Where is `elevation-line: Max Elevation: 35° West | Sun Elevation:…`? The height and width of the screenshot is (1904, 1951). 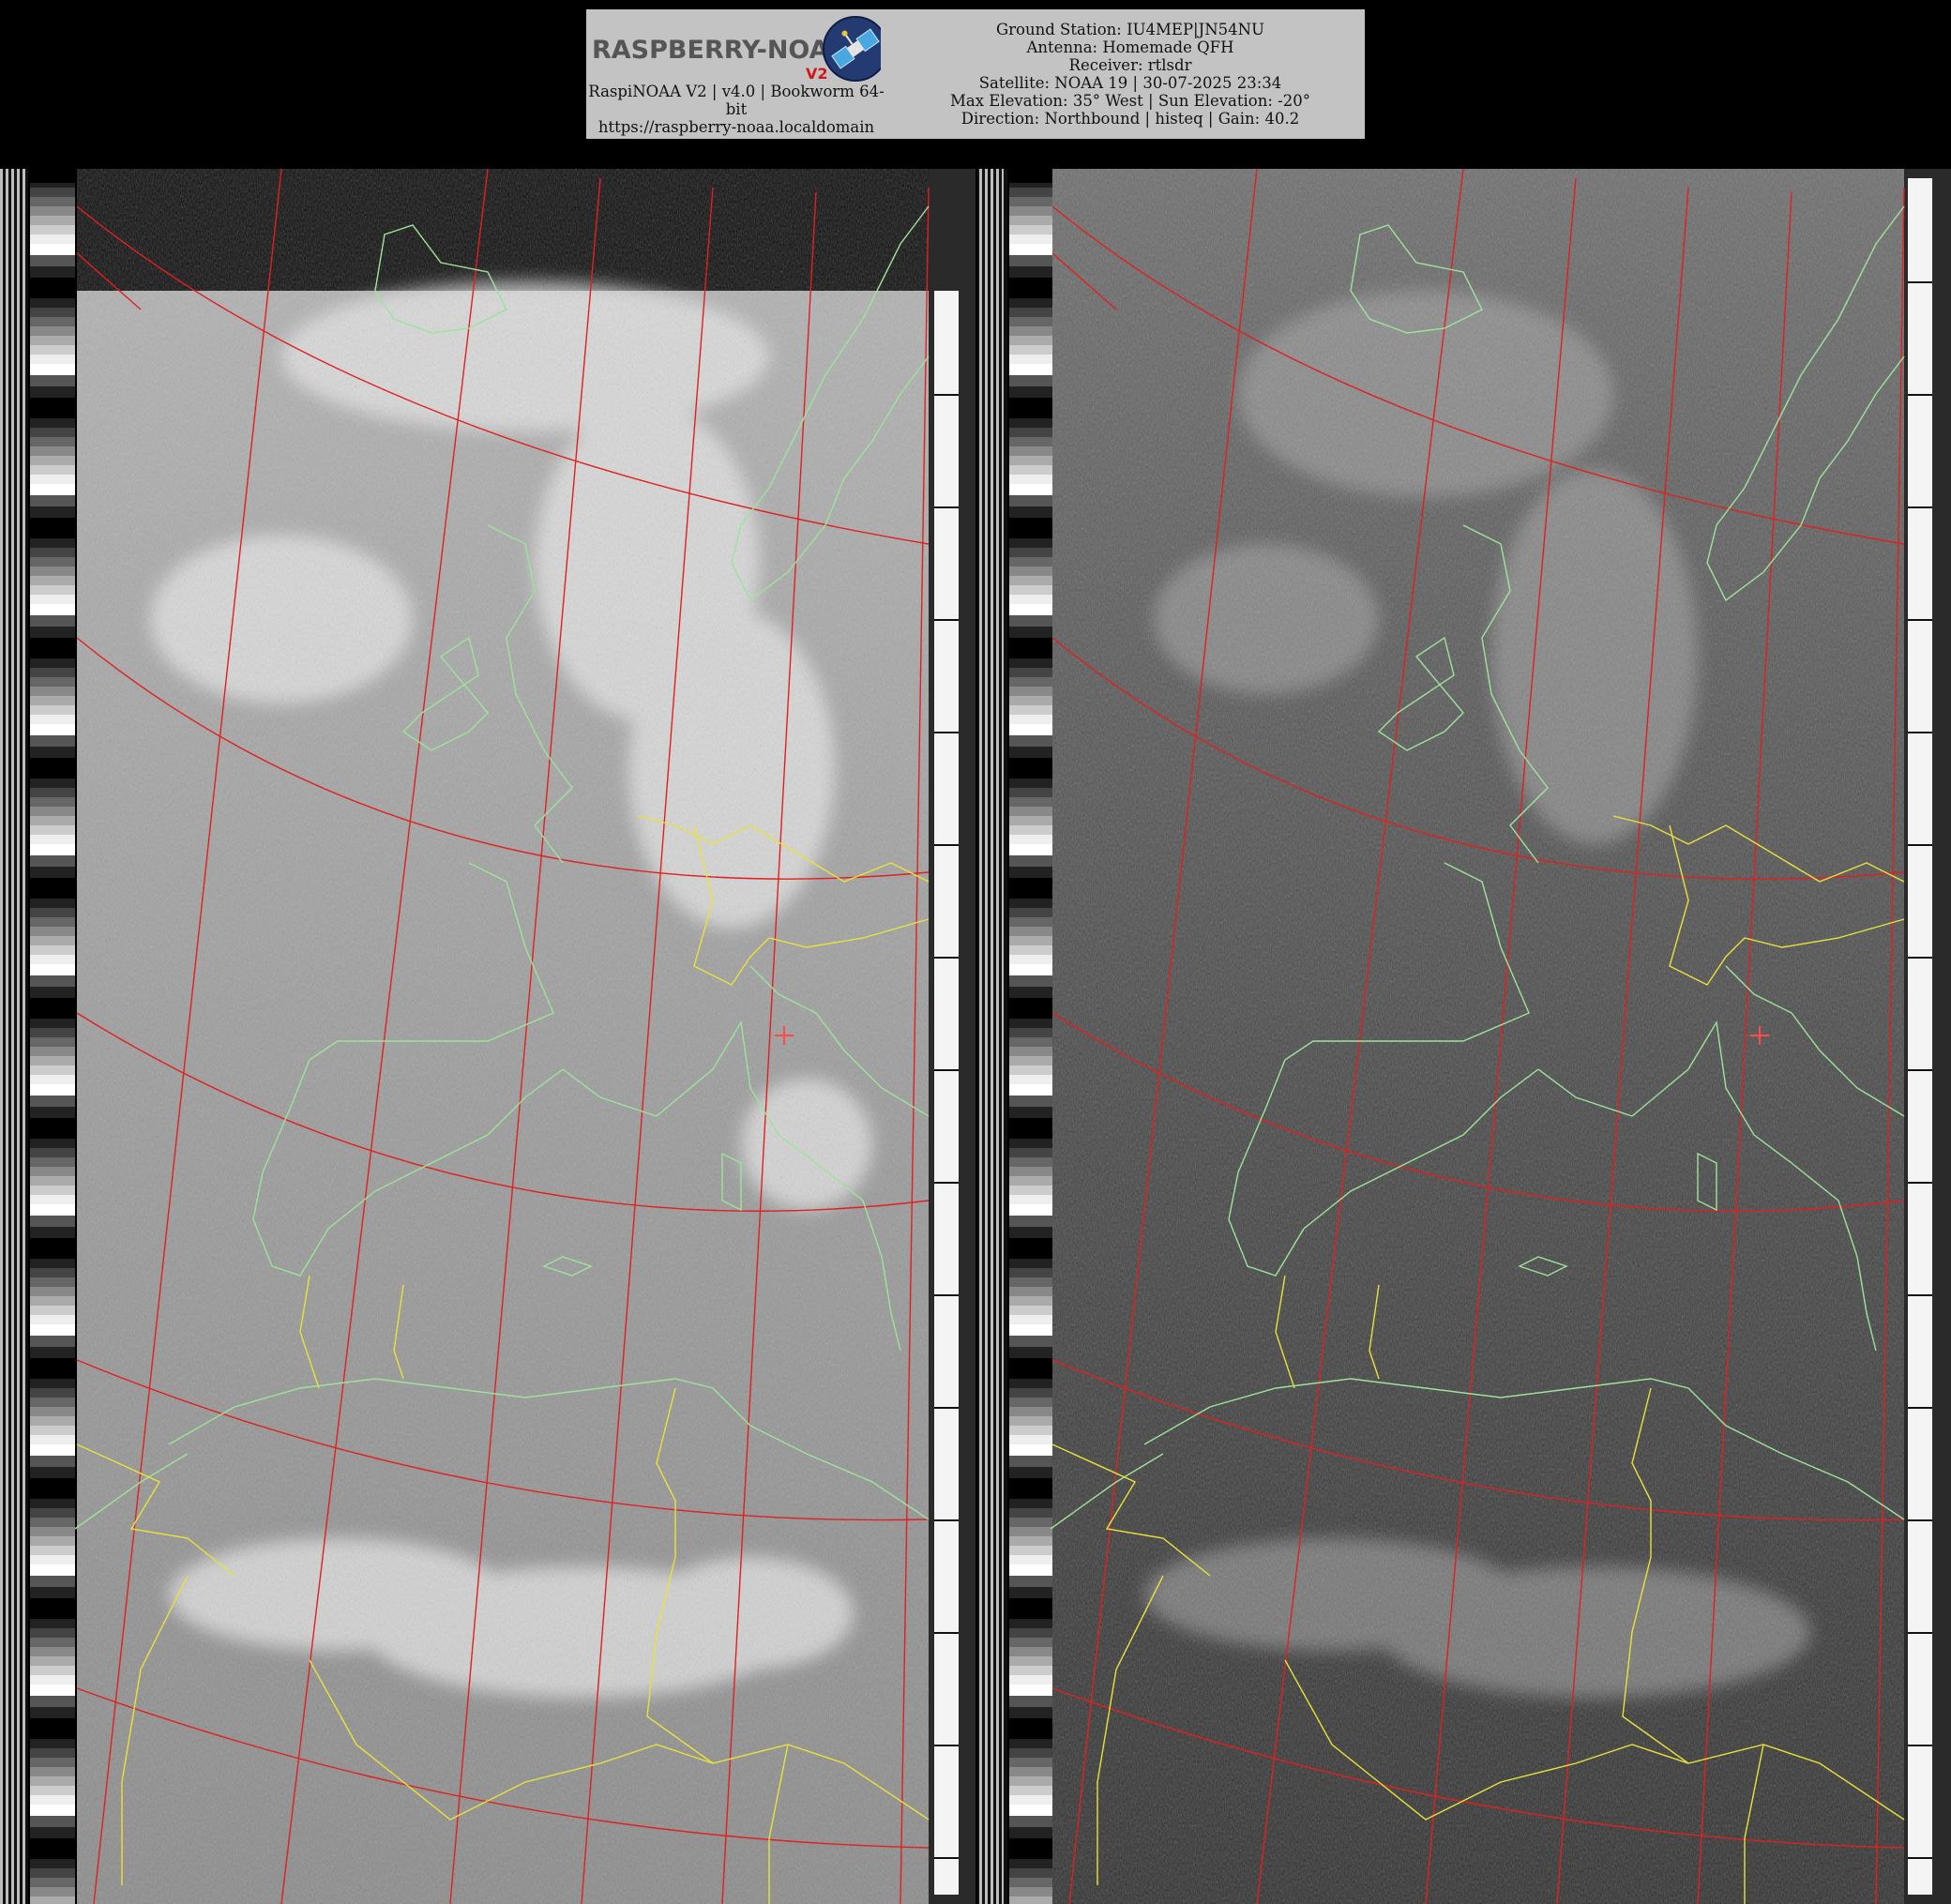
elevation-line: Max Elevation: 35° West | Sun Elevation:… is located at coordinates (1130, 101).